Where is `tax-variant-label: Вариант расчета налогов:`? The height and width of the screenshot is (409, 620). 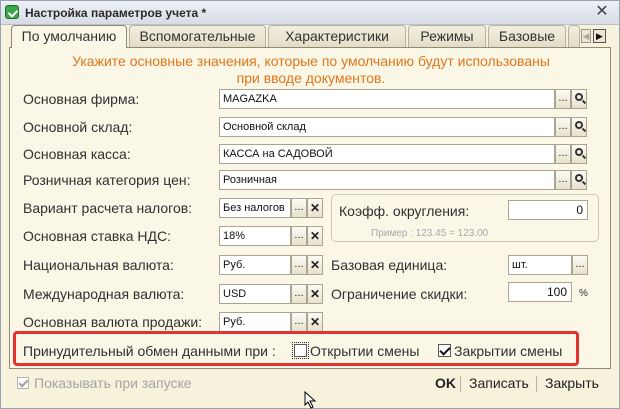
tax-variant-label: Вариант расчета налогов: is located at coordinates (108, 208).